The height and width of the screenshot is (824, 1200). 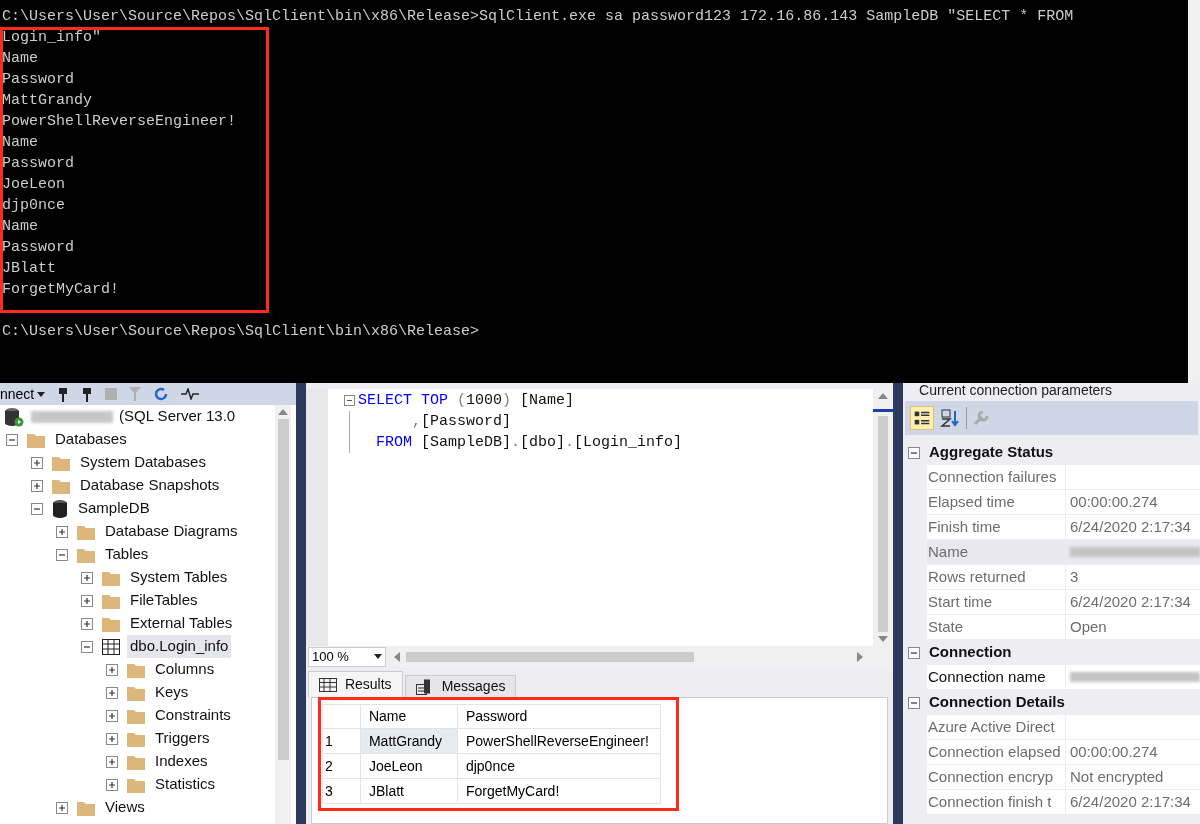 I want to click on tree-item: Databases, so click(x=91, y=439).